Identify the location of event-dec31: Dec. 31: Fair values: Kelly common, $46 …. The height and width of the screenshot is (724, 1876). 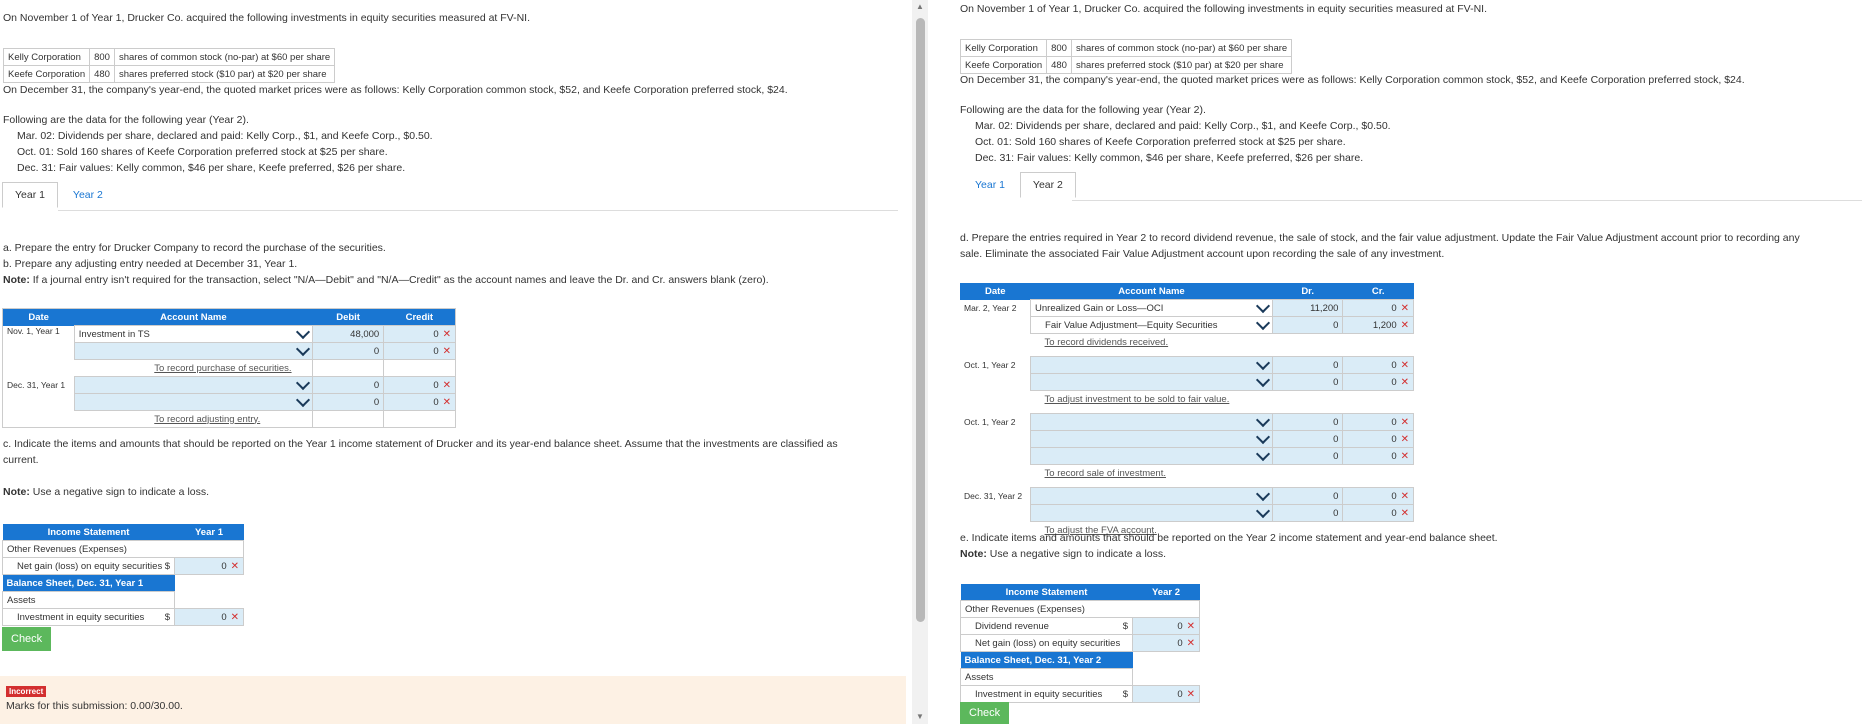
(1169, 158).